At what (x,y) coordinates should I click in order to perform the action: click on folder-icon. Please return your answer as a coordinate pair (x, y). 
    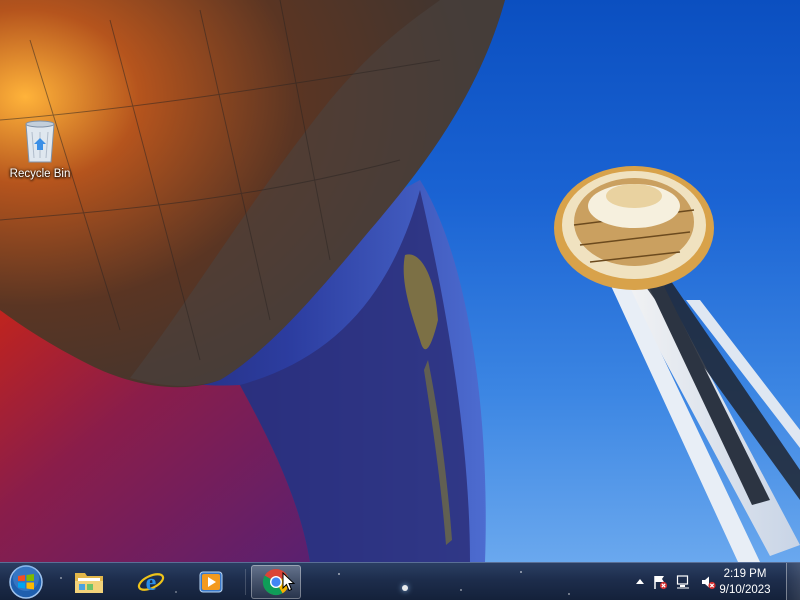
    Looking at the image, I should click on (89, 583).